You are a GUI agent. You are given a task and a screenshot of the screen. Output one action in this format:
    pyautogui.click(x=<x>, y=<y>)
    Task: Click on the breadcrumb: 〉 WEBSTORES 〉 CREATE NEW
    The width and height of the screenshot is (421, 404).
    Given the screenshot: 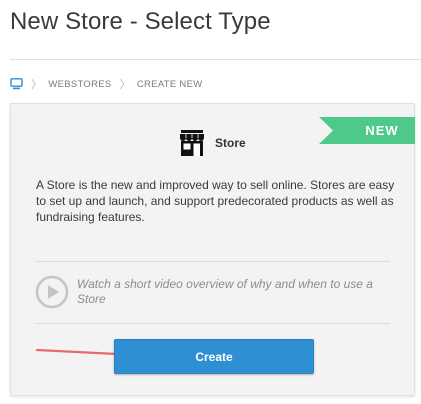 What is the action you would take?
    pyautogui.click(x=106, y=84)
    